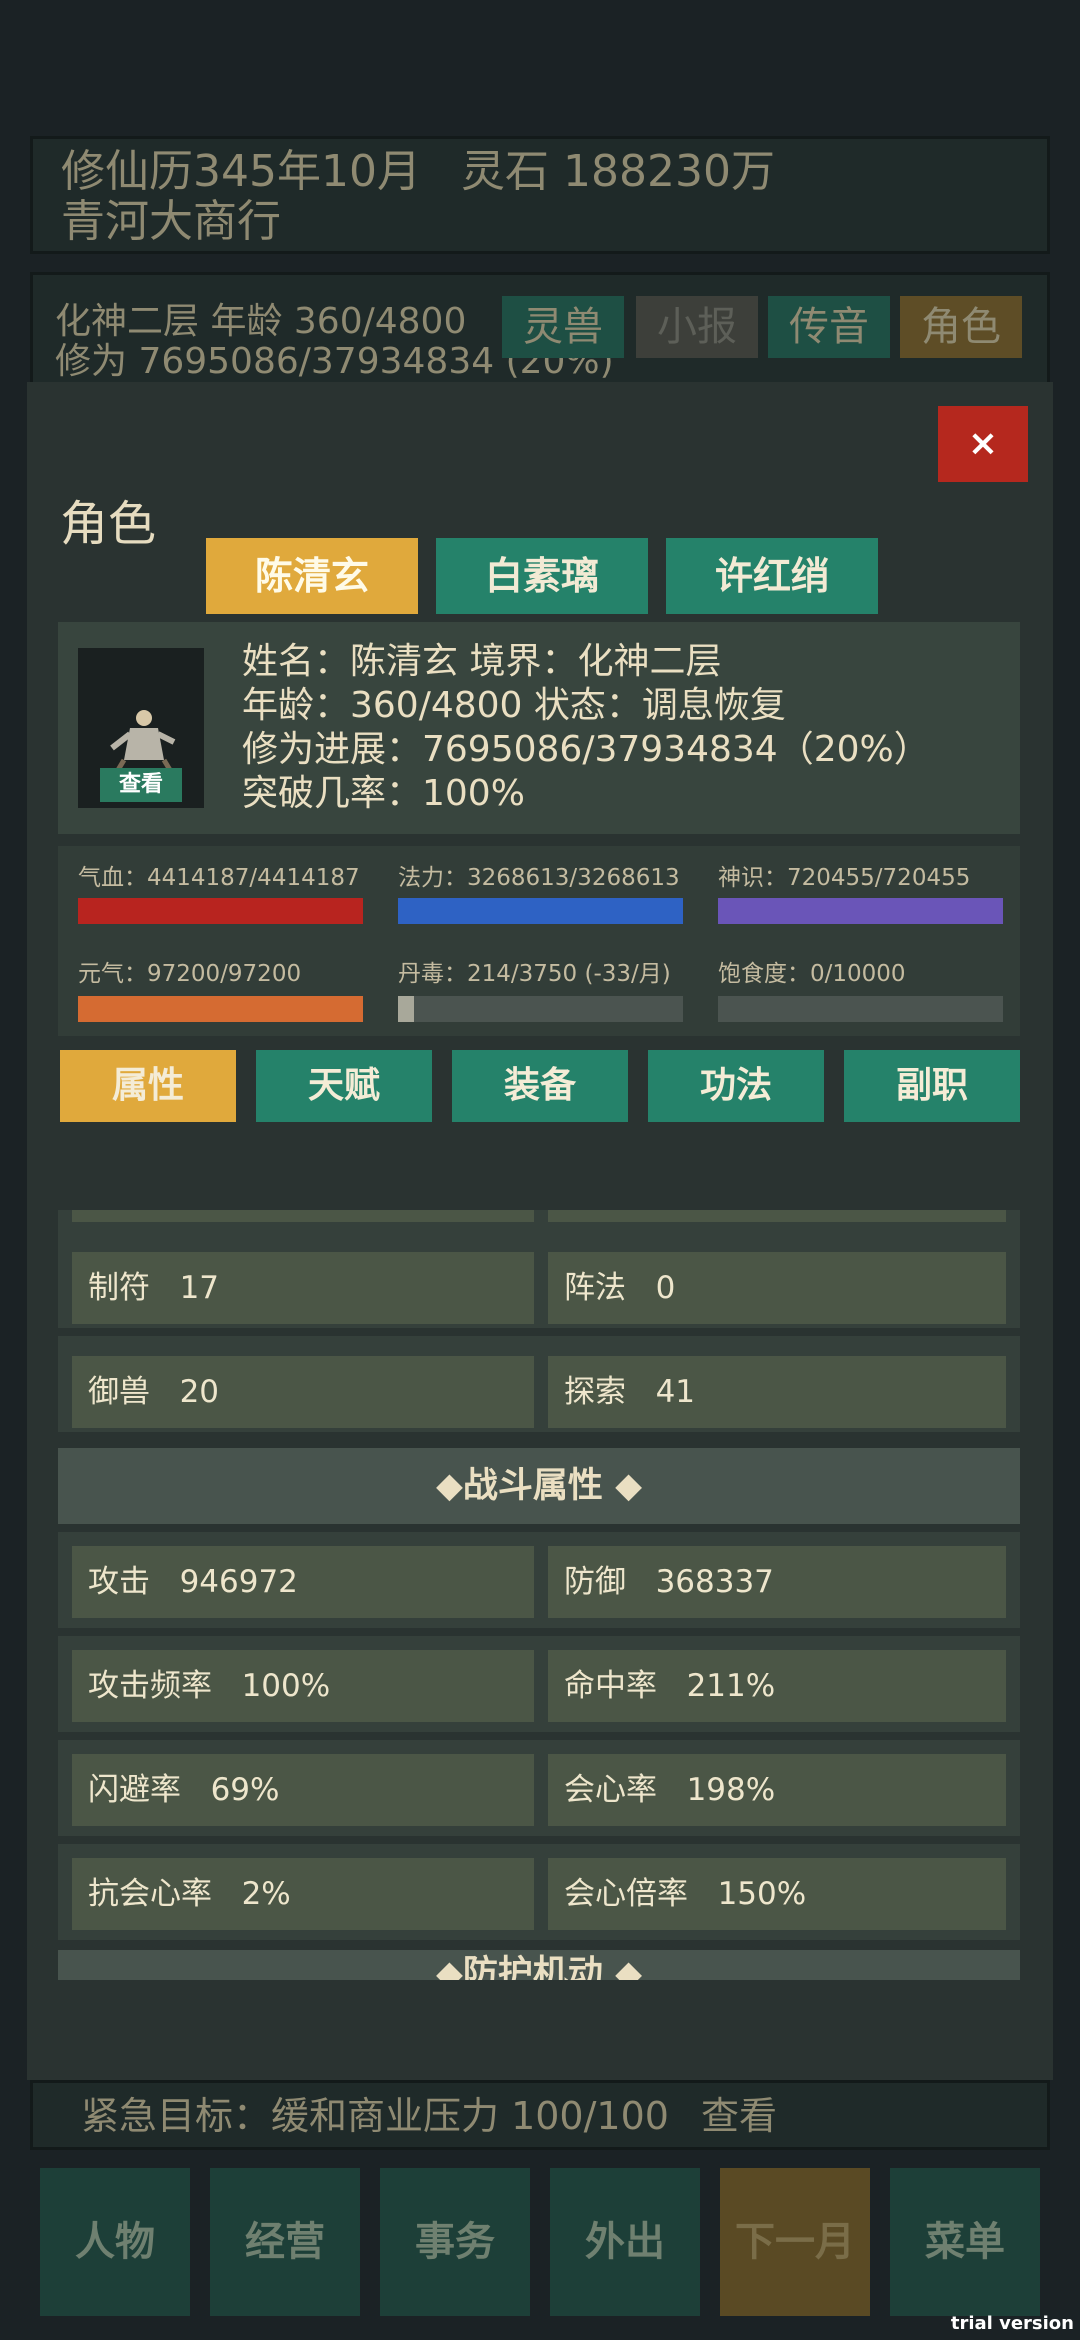 The width and height of the screenshot is (1080, 2340). Describe the element at coordinates (115, 2242) in the screenshot. I see `nav-character-button: 人物` at that location.